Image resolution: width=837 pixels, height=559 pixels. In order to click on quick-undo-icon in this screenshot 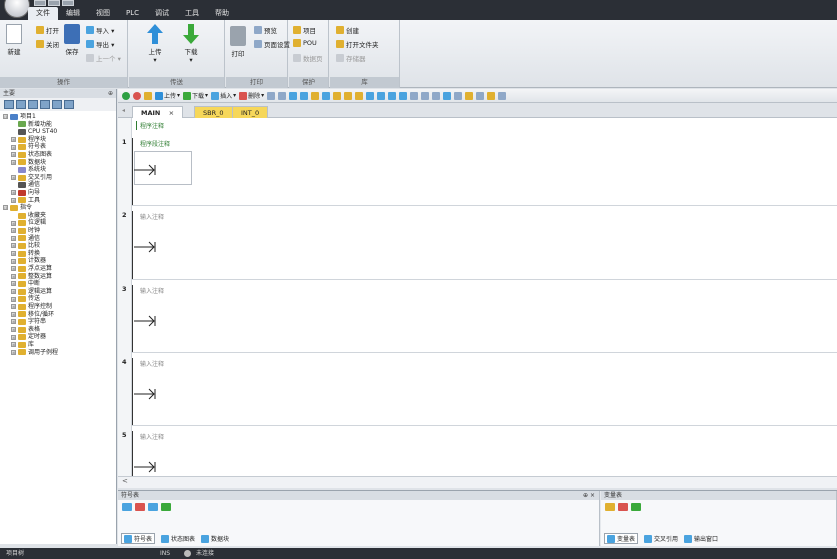, I will do `click(54, 3)`.